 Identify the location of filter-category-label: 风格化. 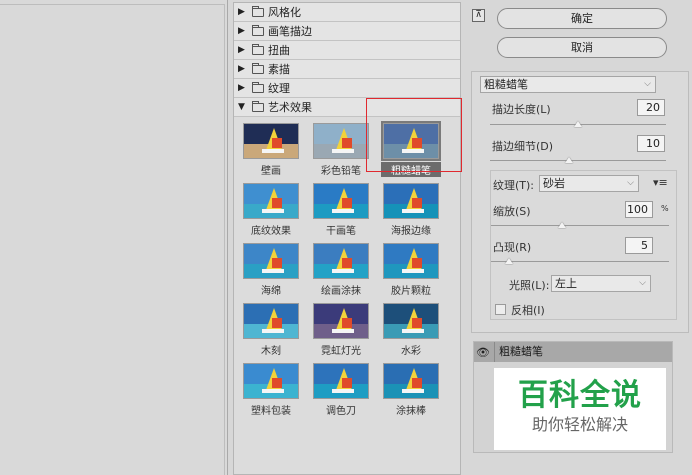
(284, 12).